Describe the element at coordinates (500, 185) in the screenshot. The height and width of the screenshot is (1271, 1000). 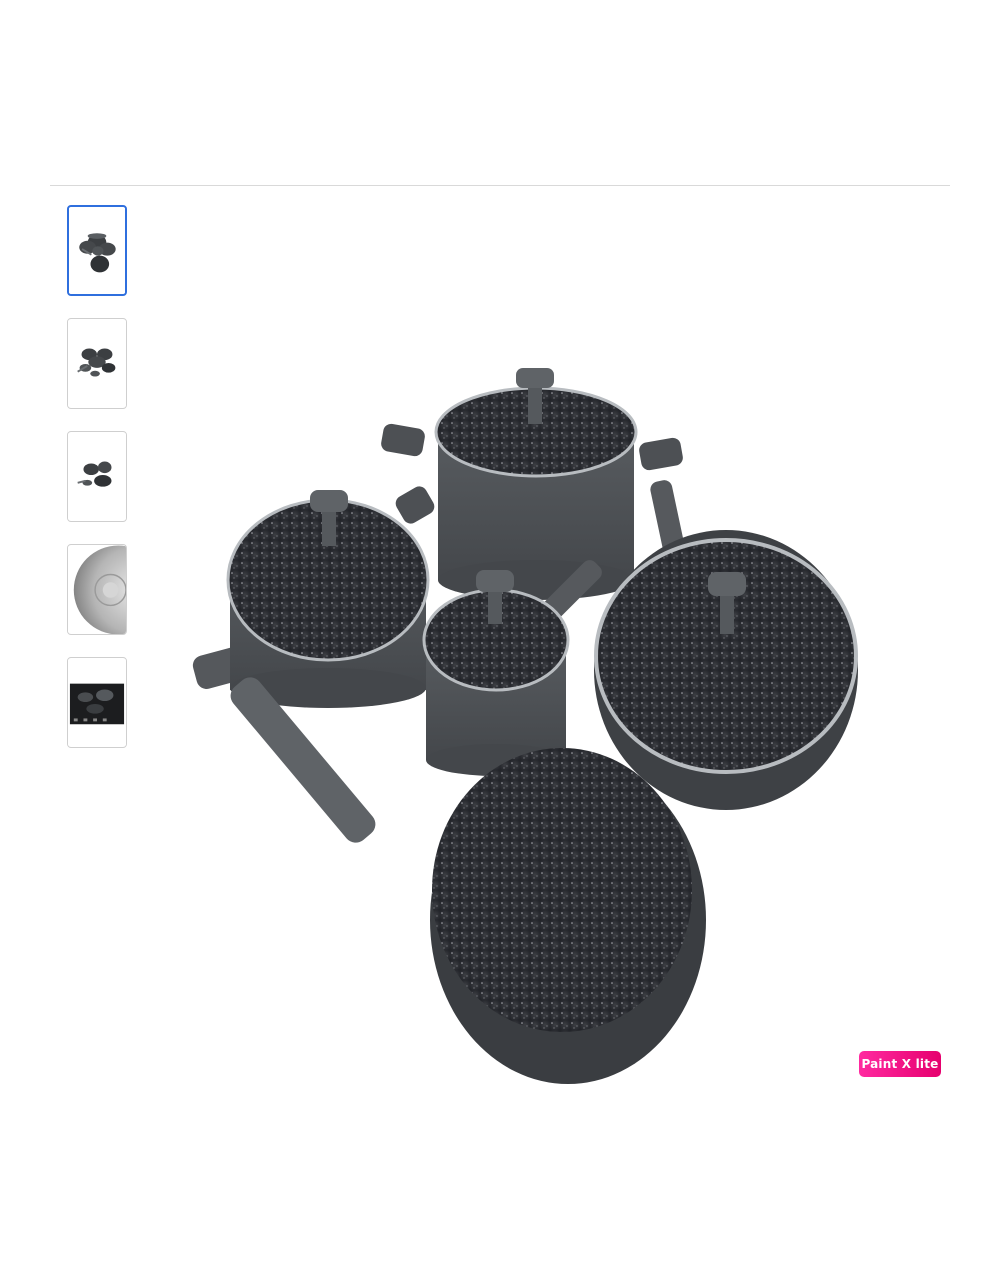
I see `header-divider` at that location.